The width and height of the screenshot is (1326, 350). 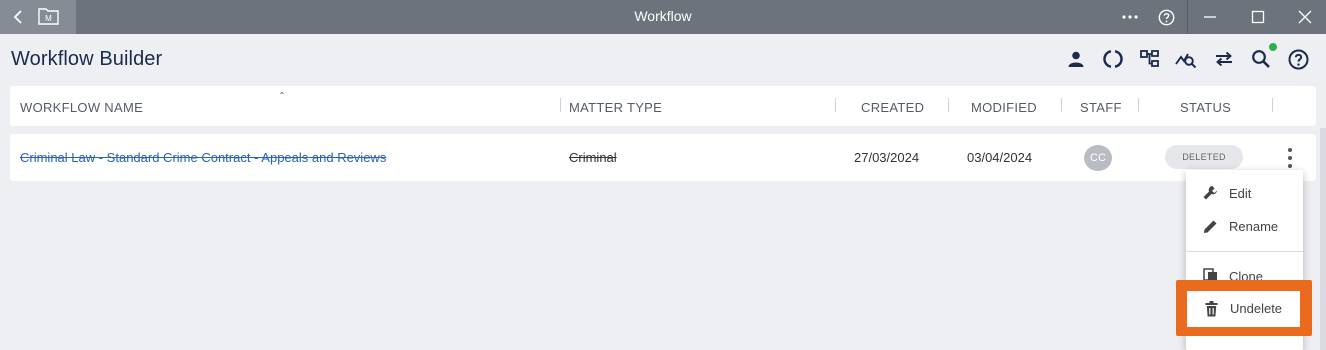 What do you see at coordinates (87, 59) in the screenshot?
I see `page-title: Workflow Builder` at bounding box center [87, 59].